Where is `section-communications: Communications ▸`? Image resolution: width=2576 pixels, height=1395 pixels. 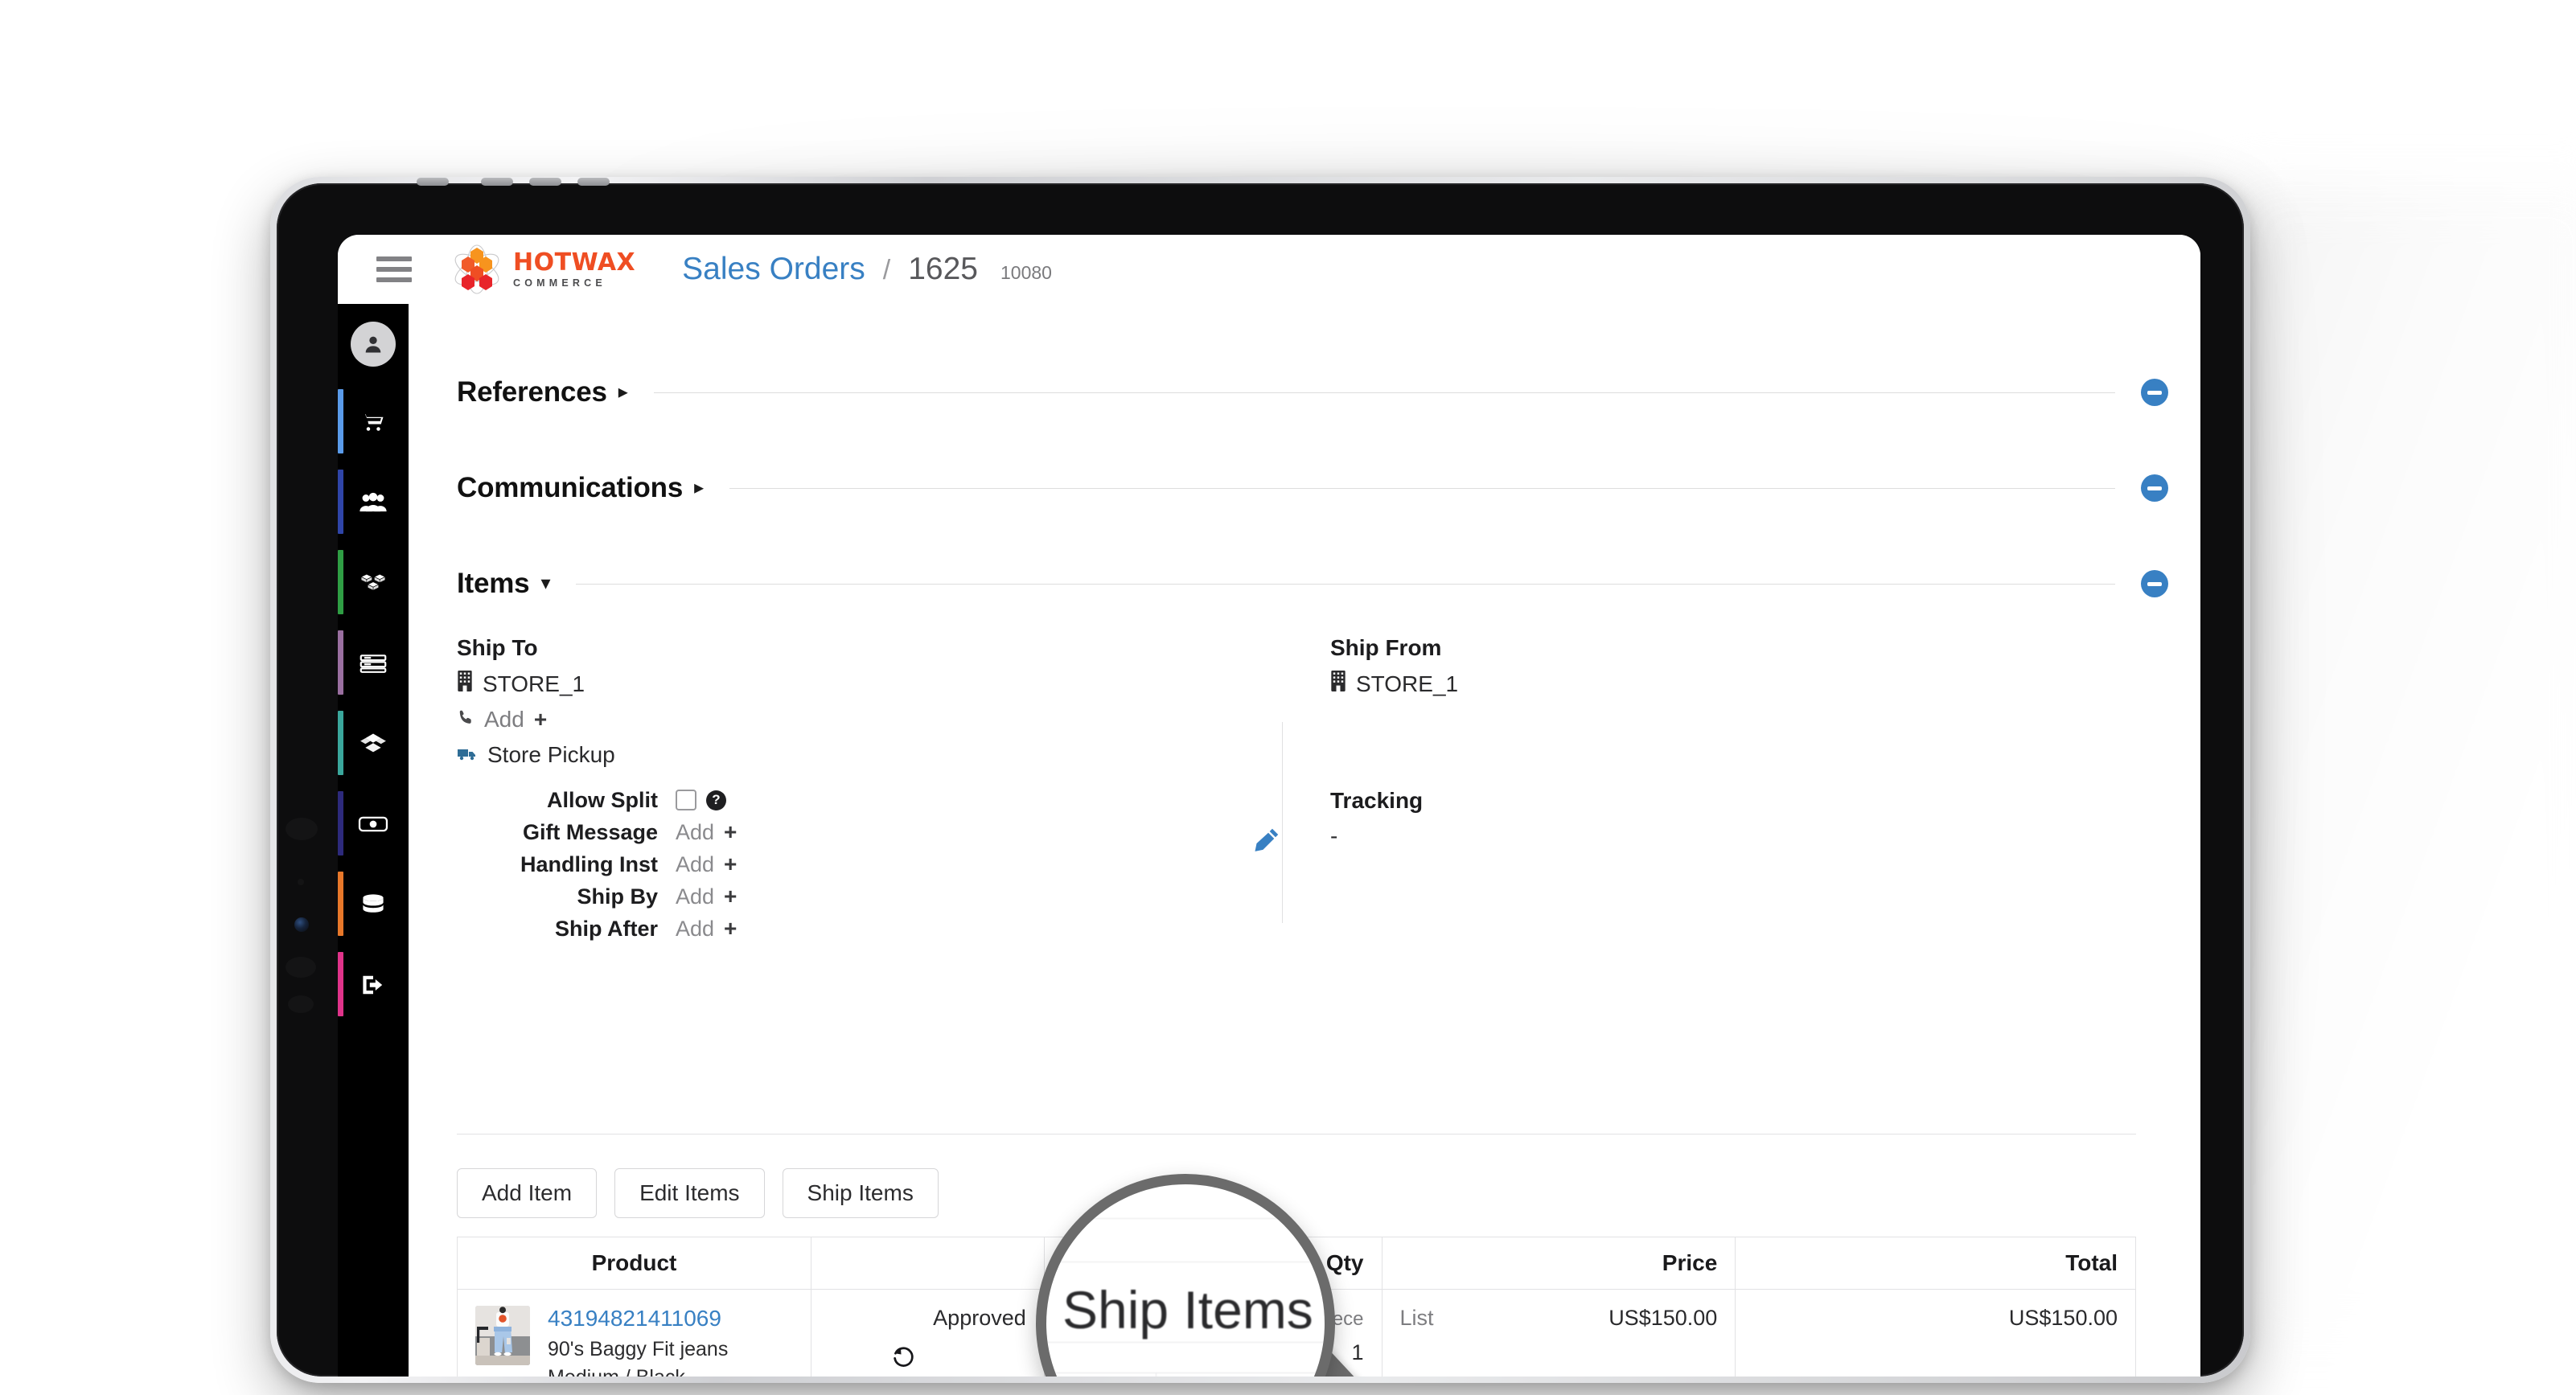
section-communications: Communications ▸ is located at coordinates (1312, 488).